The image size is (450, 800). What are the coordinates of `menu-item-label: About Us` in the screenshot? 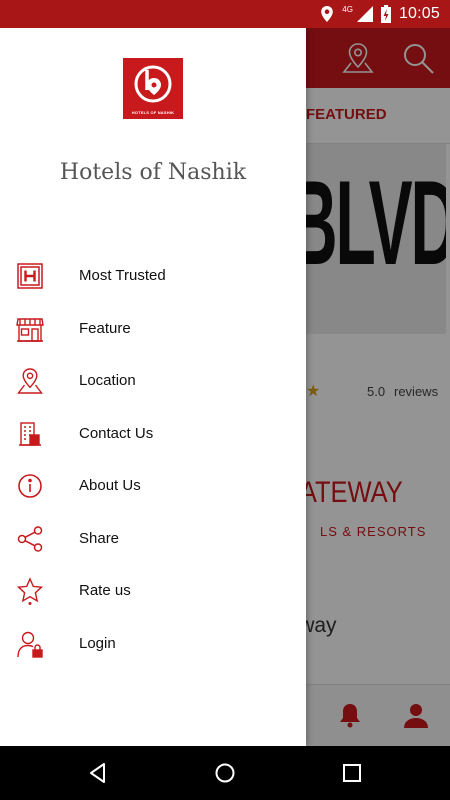 It's located at (110, 485).